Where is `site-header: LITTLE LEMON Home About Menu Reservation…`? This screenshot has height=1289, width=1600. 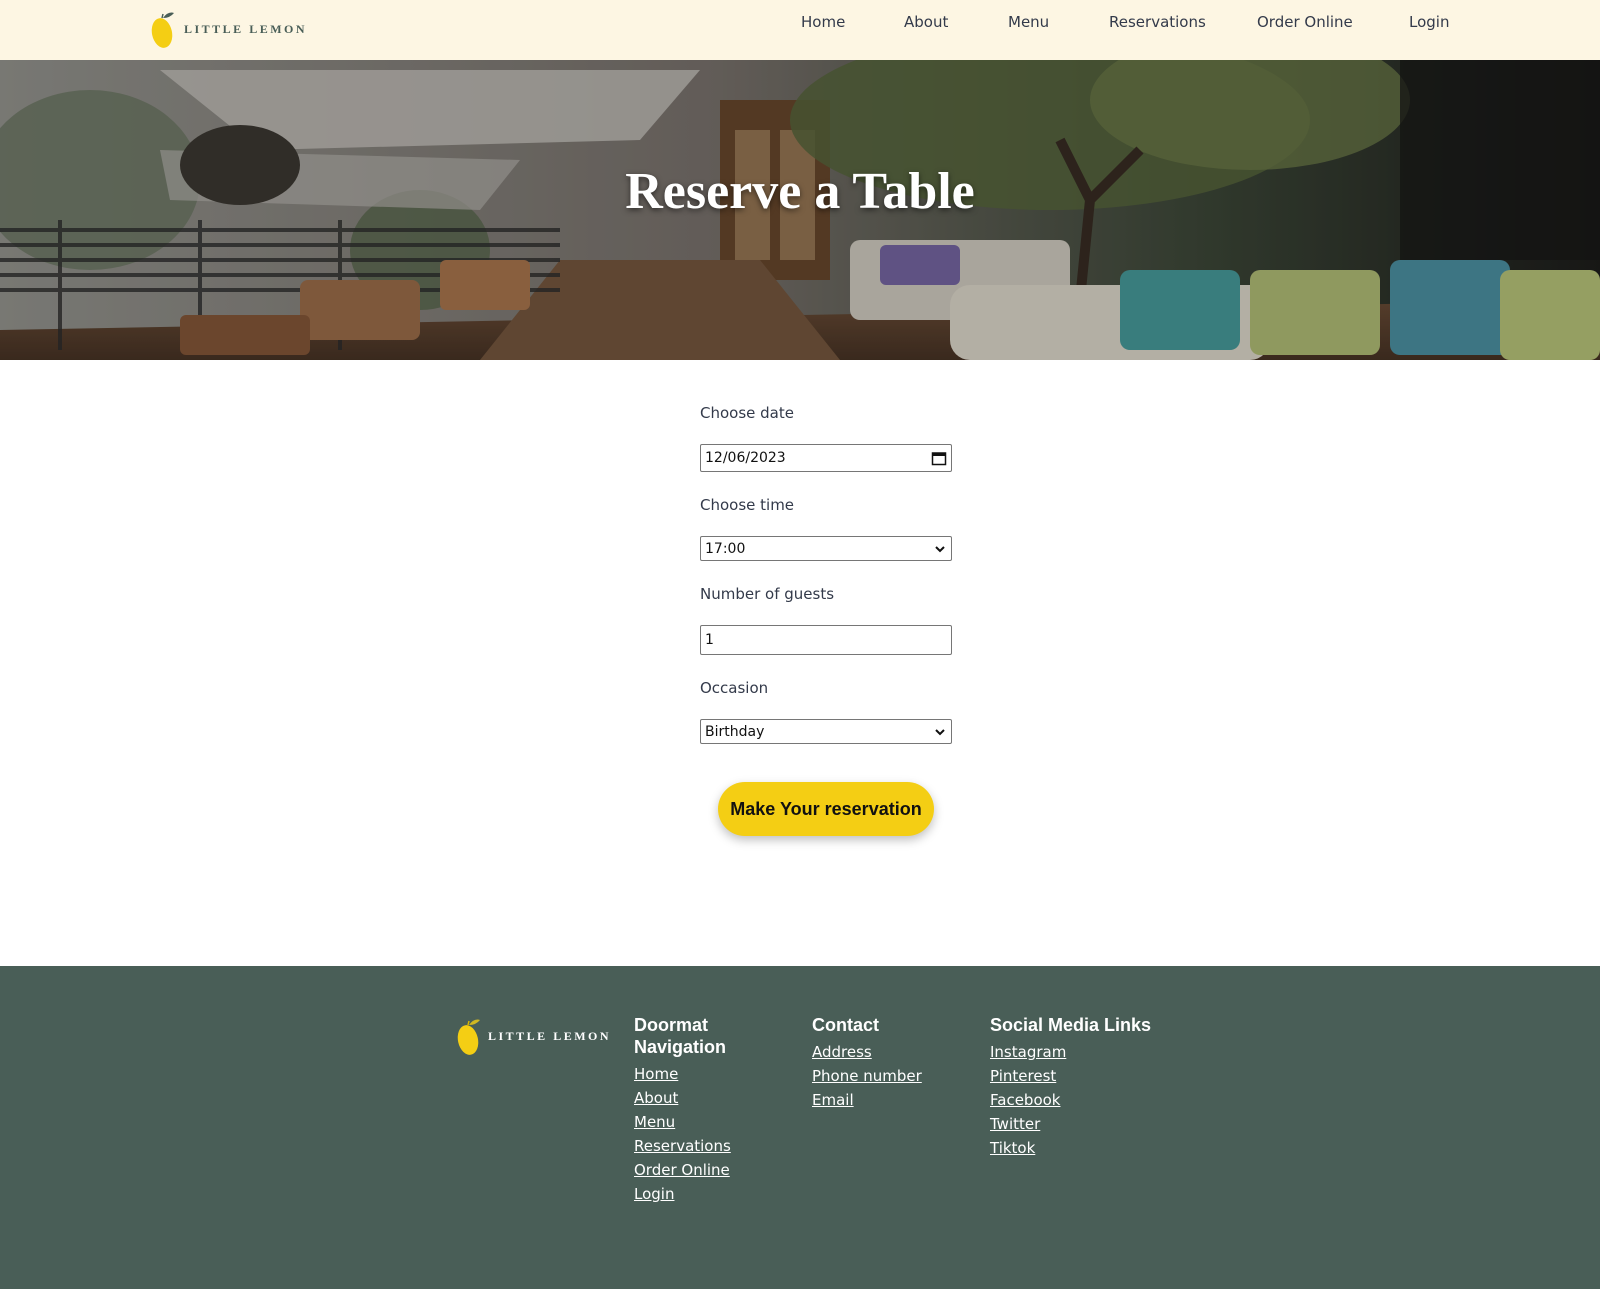
site-header: LITTLE LEMON Home About Menu Reservation… is located at coordinates (800, 30).